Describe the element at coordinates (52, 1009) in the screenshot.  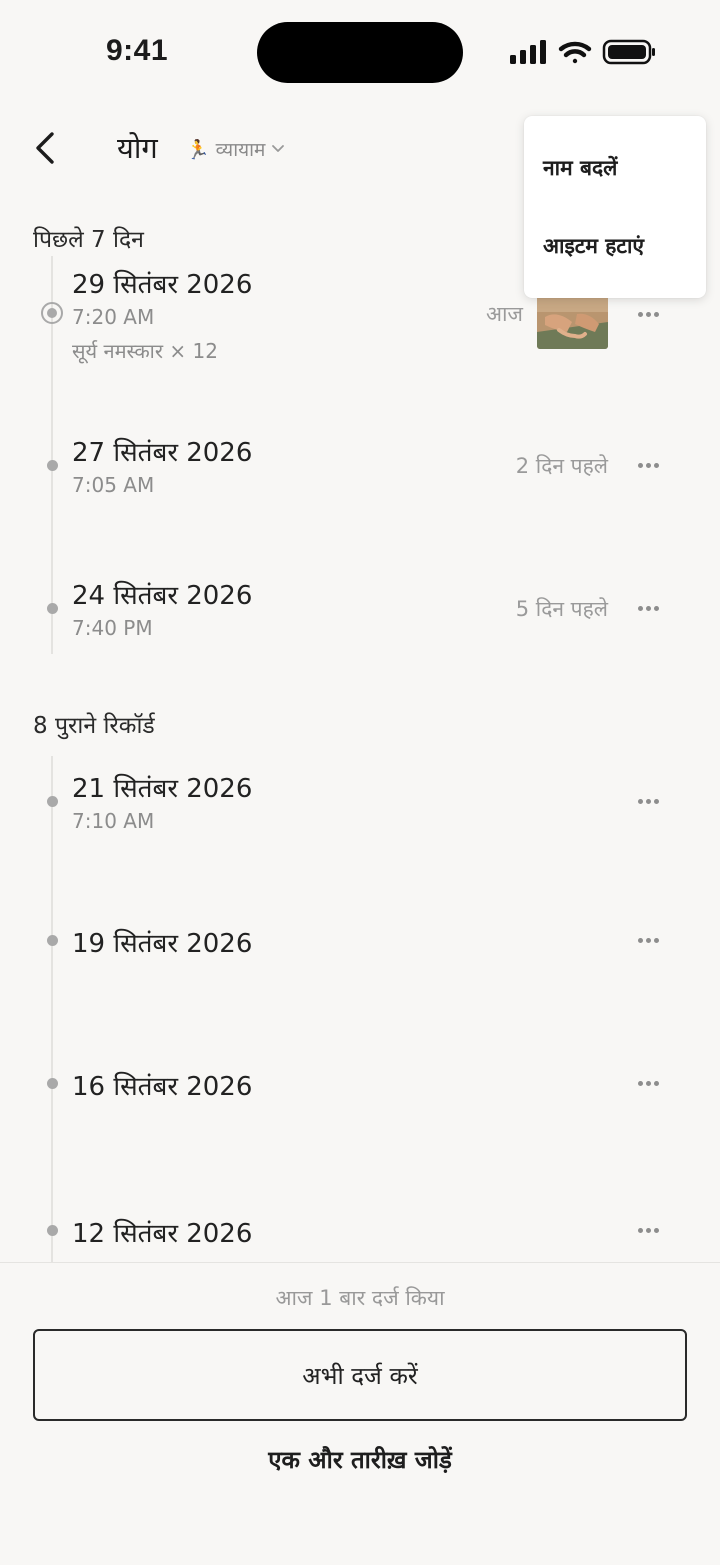
I see `timeline-rail` at that location.